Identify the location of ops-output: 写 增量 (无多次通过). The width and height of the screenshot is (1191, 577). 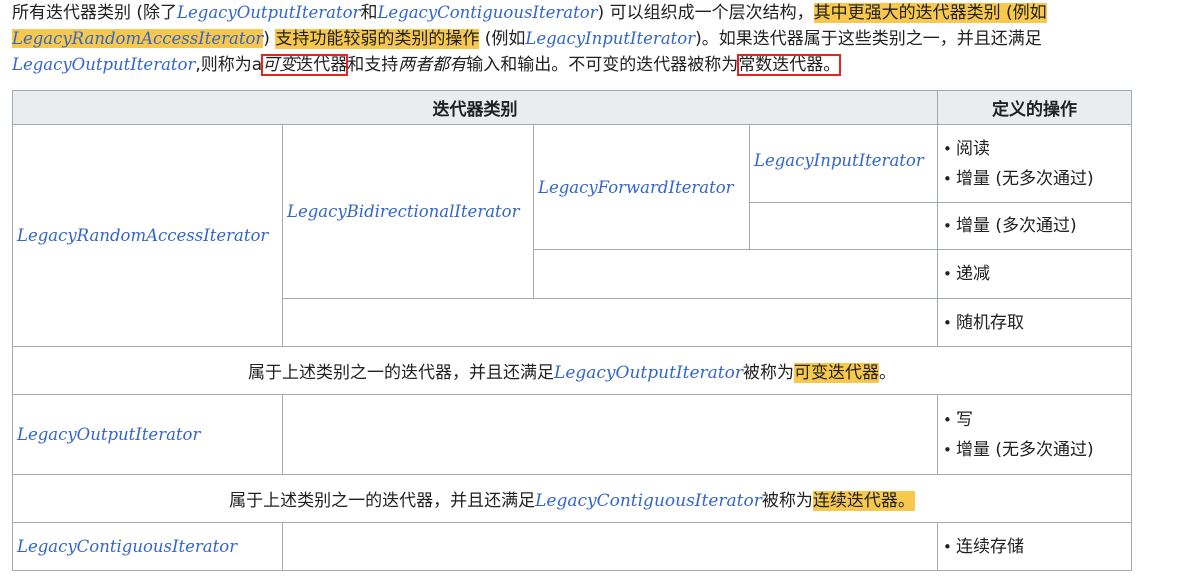
(1034, 434).